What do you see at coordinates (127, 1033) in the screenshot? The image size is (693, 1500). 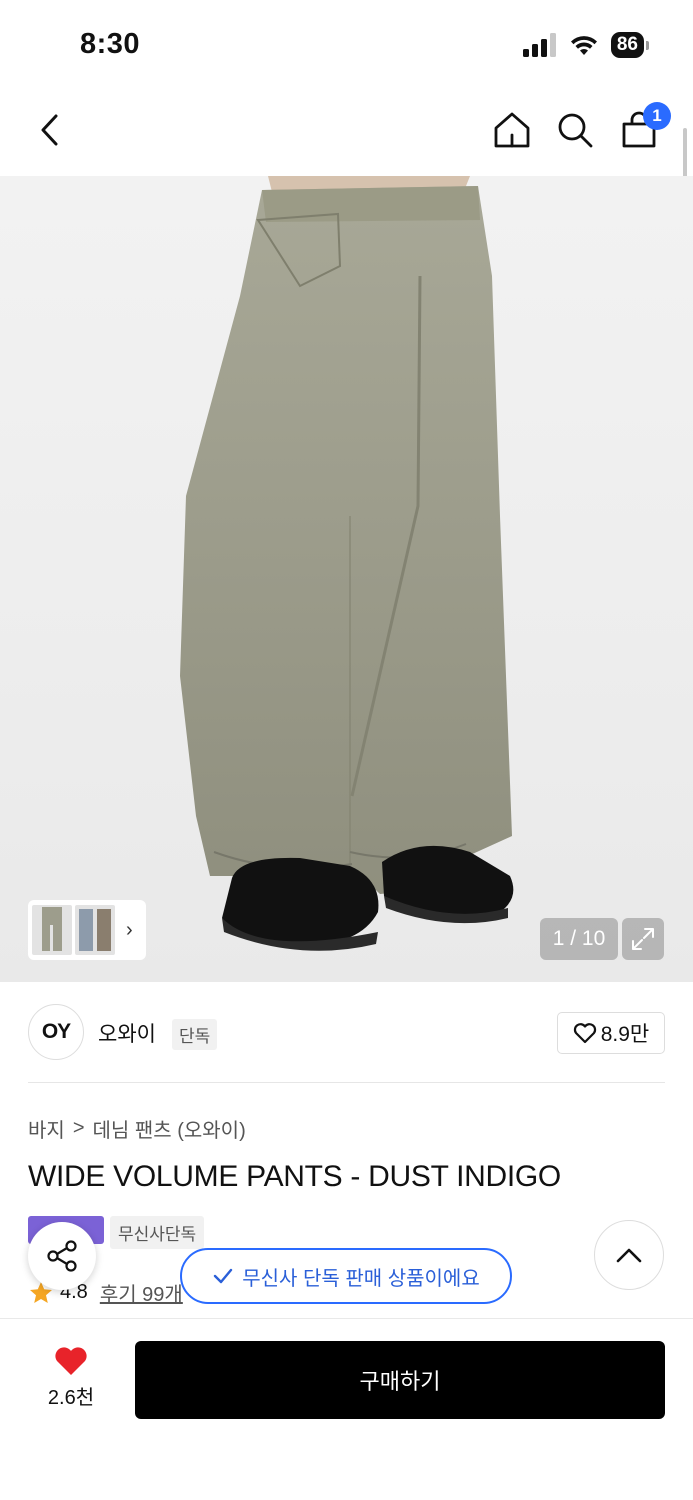 I see `brand-name: 오와이` at bounding box center [127, 1033].